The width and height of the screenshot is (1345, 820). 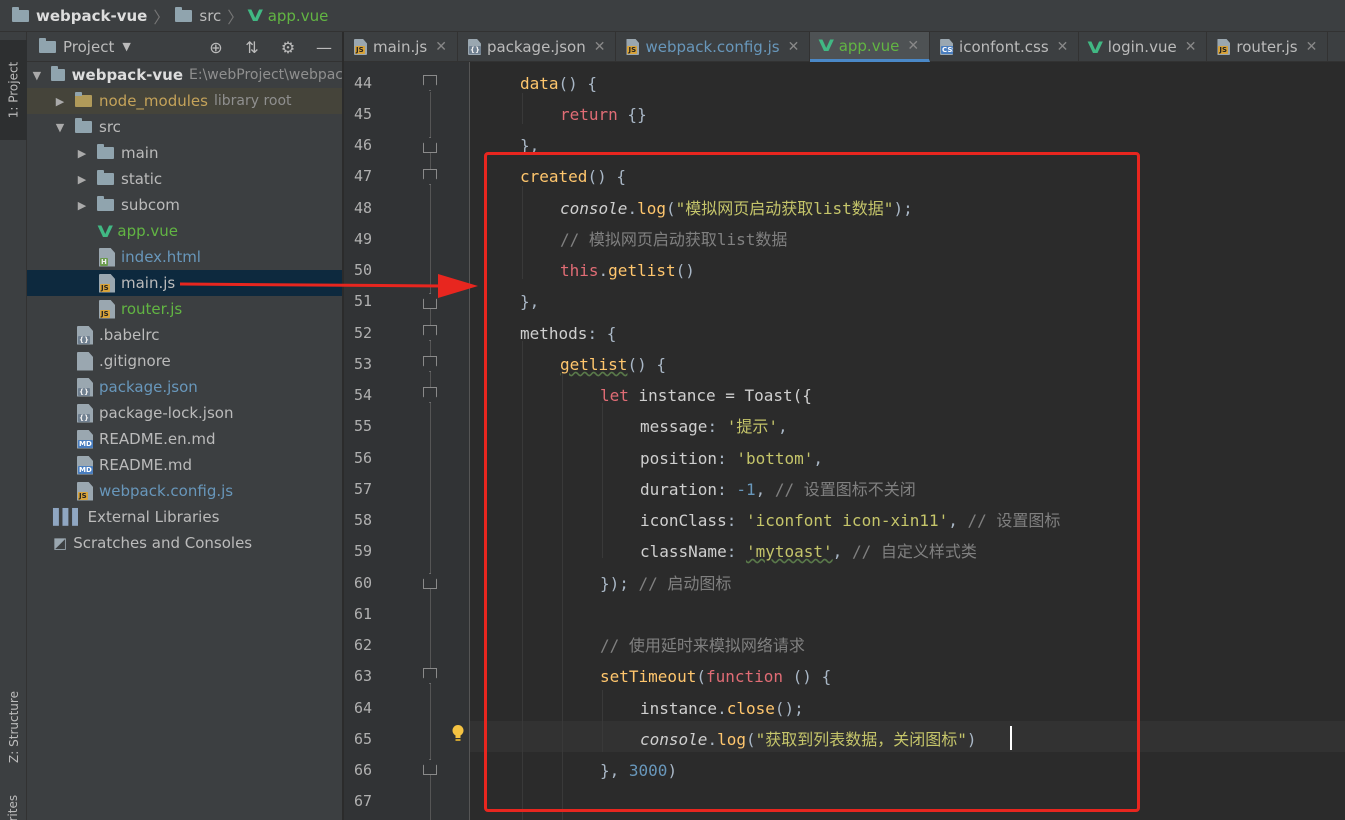 I want to click on code-line-52: methods: {, so click(x=568, y=333).